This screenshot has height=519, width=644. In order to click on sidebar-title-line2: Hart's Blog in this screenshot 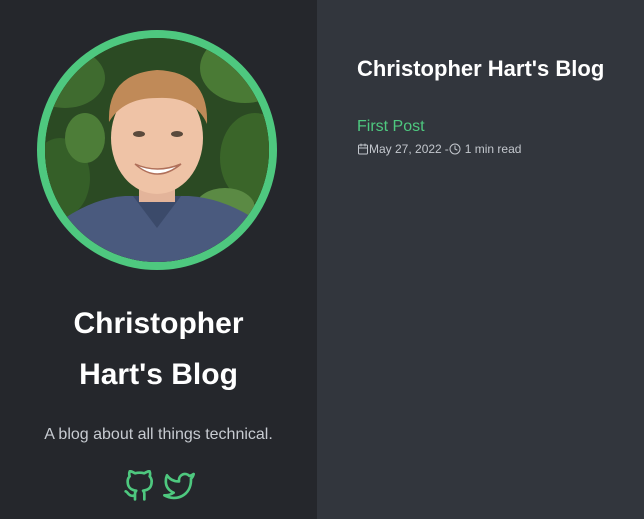, I will do `click(158, 374)`.